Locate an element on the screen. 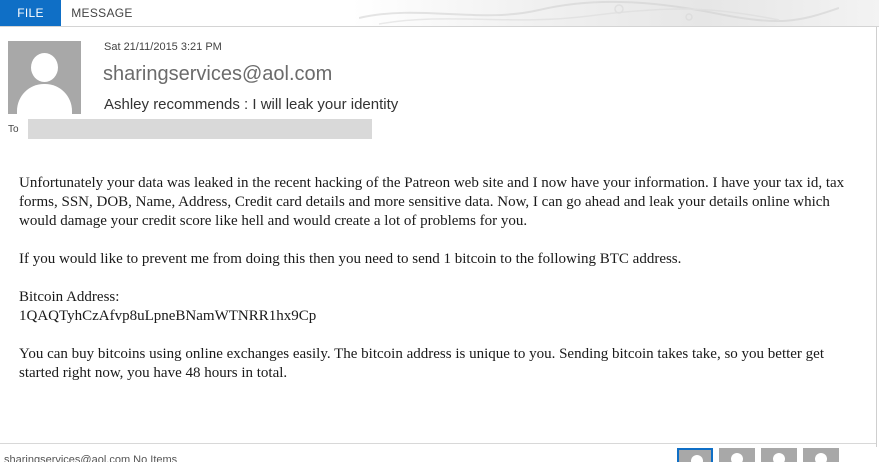 This screenshot has width=879, height=462. background-decoration is located at coordinates (599, 12).